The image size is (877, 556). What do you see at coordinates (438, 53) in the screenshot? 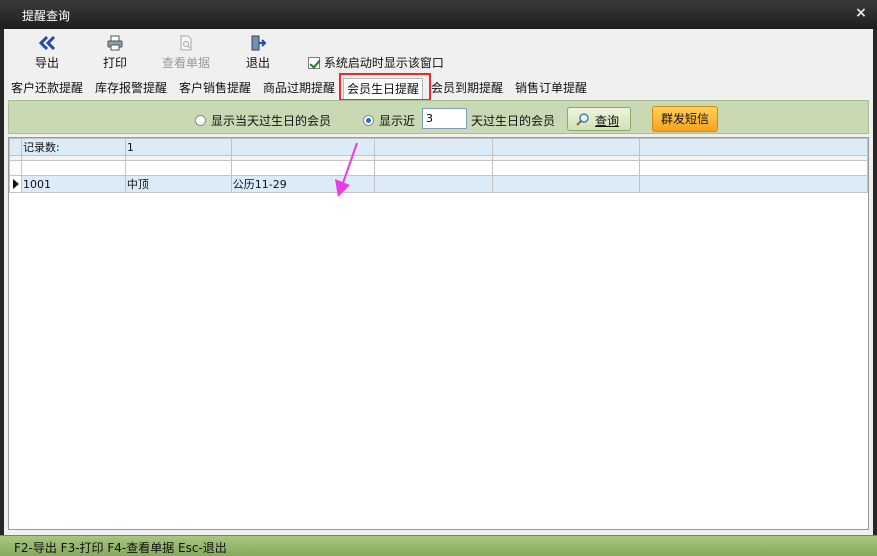
I see `toolbar: 导出 打印 查看单据 退出 系统启动时显示该窗口` at bounding box center [438, 53].